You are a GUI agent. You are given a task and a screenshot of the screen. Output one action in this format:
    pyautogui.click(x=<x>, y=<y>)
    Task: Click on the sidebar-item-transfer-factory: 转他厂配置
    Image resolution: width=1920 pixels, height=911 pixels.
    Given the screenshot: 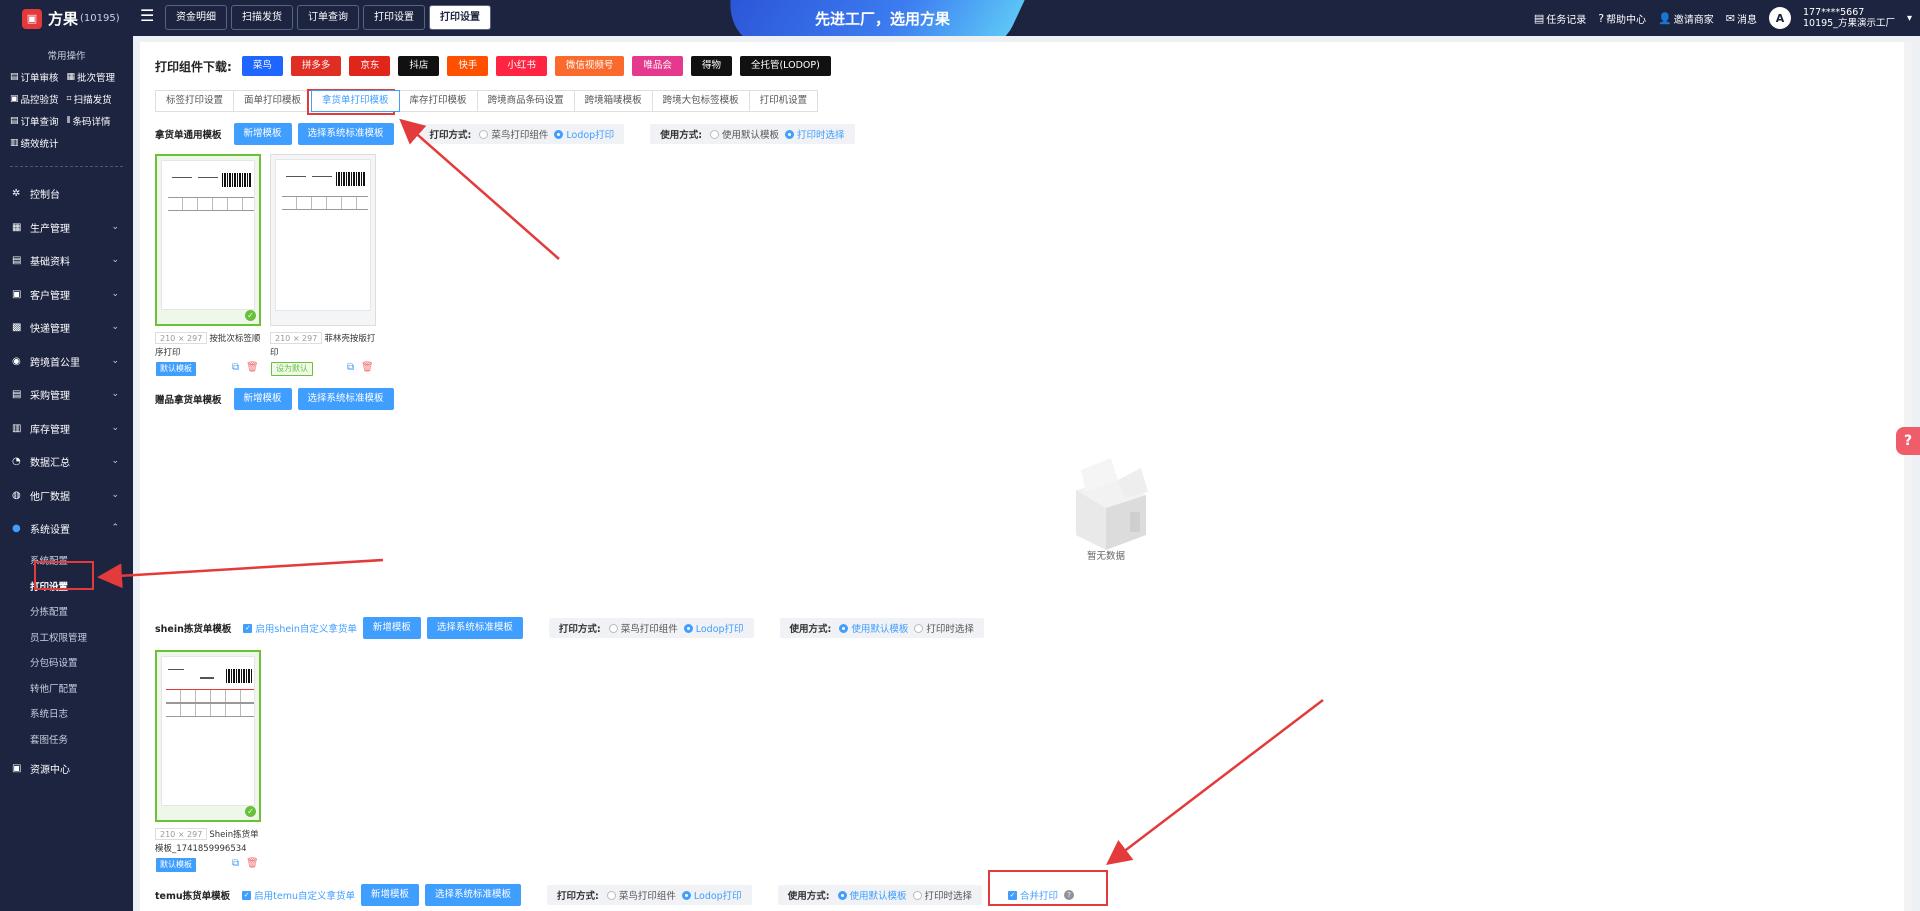 What is the action you would take?
    pyautogui.click(x=75, y=688)
    